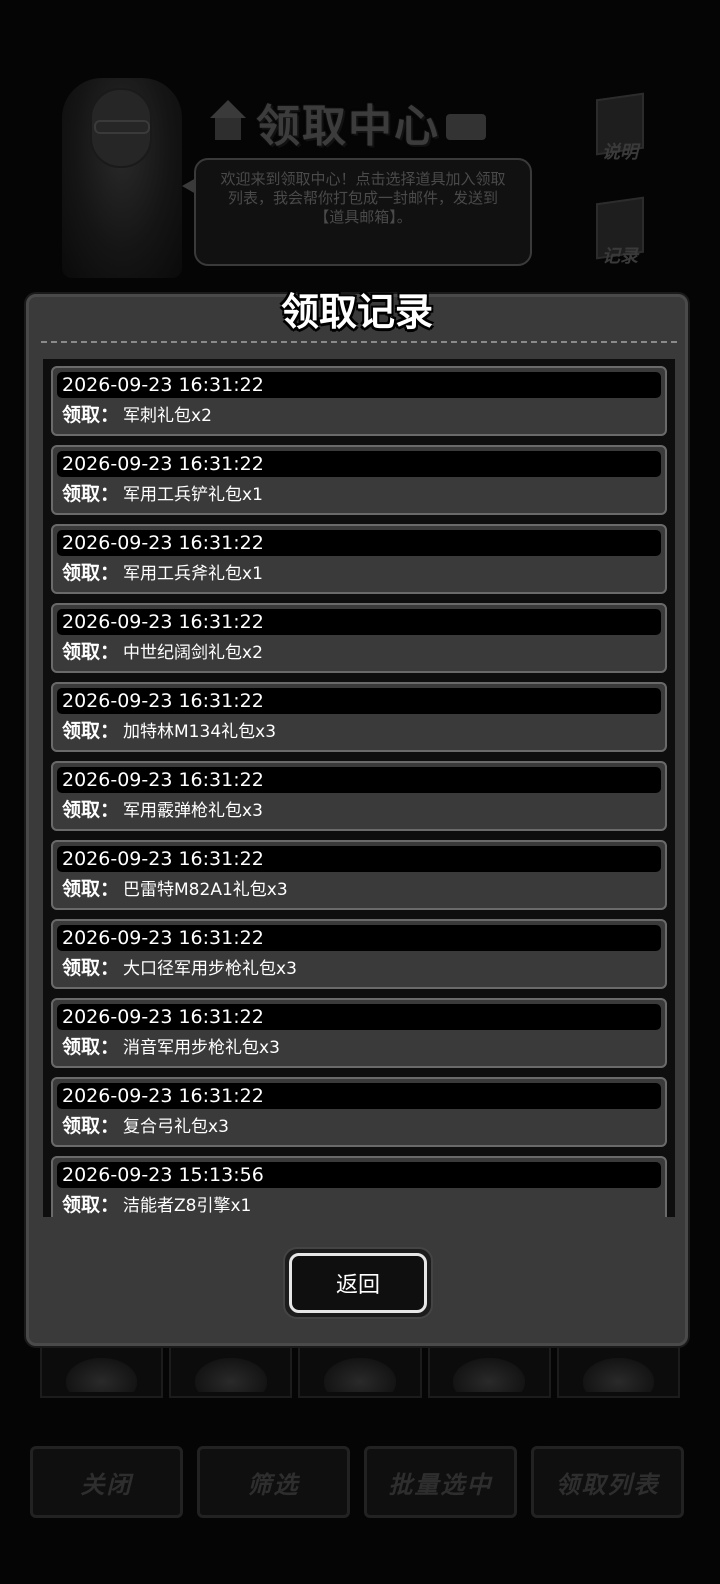 The width and height of the screenshot is (720, 1584). What do you see at coordinates (359, 342) in the screenshot?
I see `dashed-divider` at bounding box center [359, 342].